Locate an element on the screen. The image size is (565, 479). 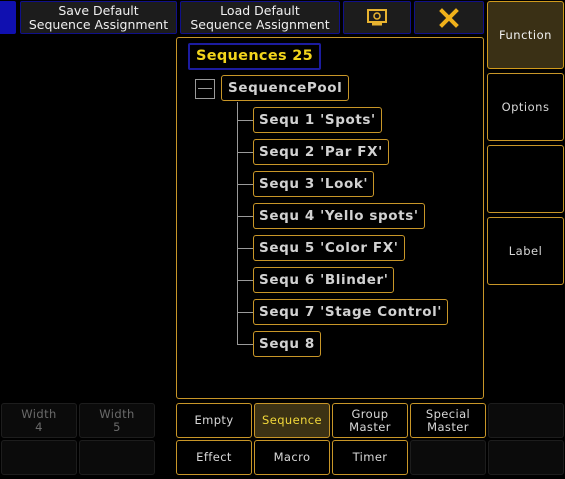
options-button: Options is located at coordinates (525, 107).